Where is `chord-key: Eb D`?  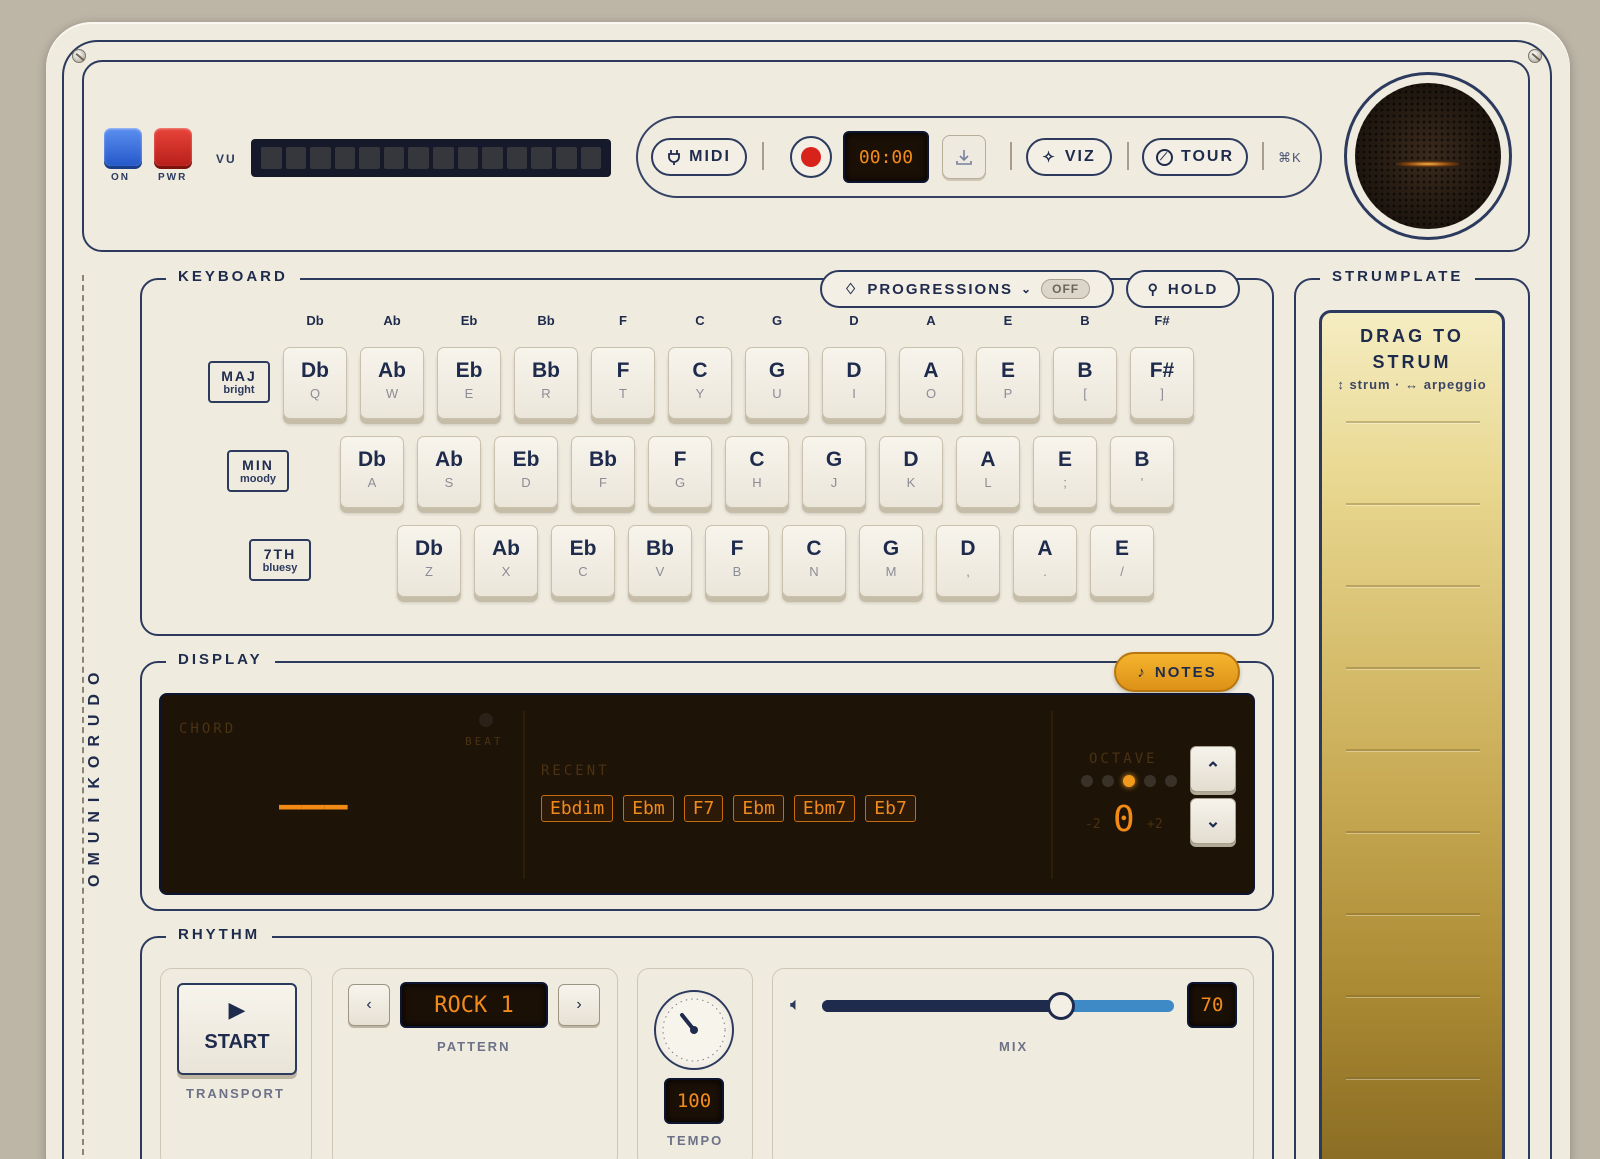
chord-key: Eb D is located at coordinates (526, 472).